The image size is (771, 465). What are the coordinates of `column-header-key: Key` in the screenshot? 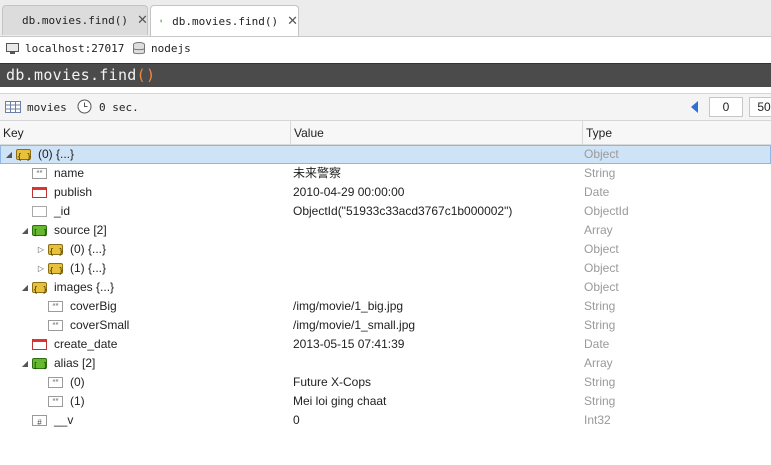 It's located at (145, 133).